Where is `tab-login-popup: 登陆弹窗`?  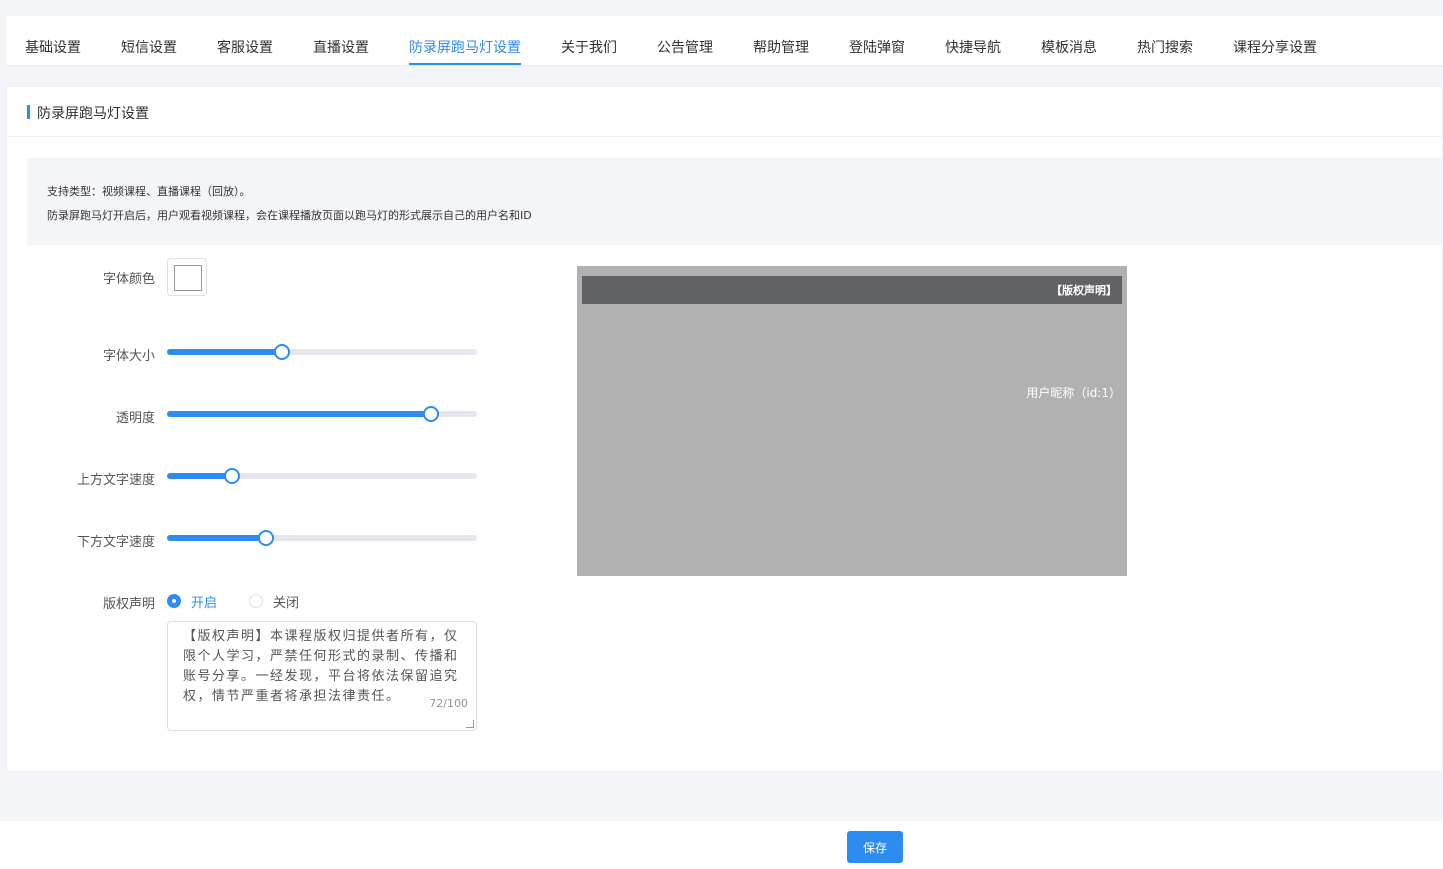
tab-login-popup: 登陆弹窗 is located at coordinates (877, 47).